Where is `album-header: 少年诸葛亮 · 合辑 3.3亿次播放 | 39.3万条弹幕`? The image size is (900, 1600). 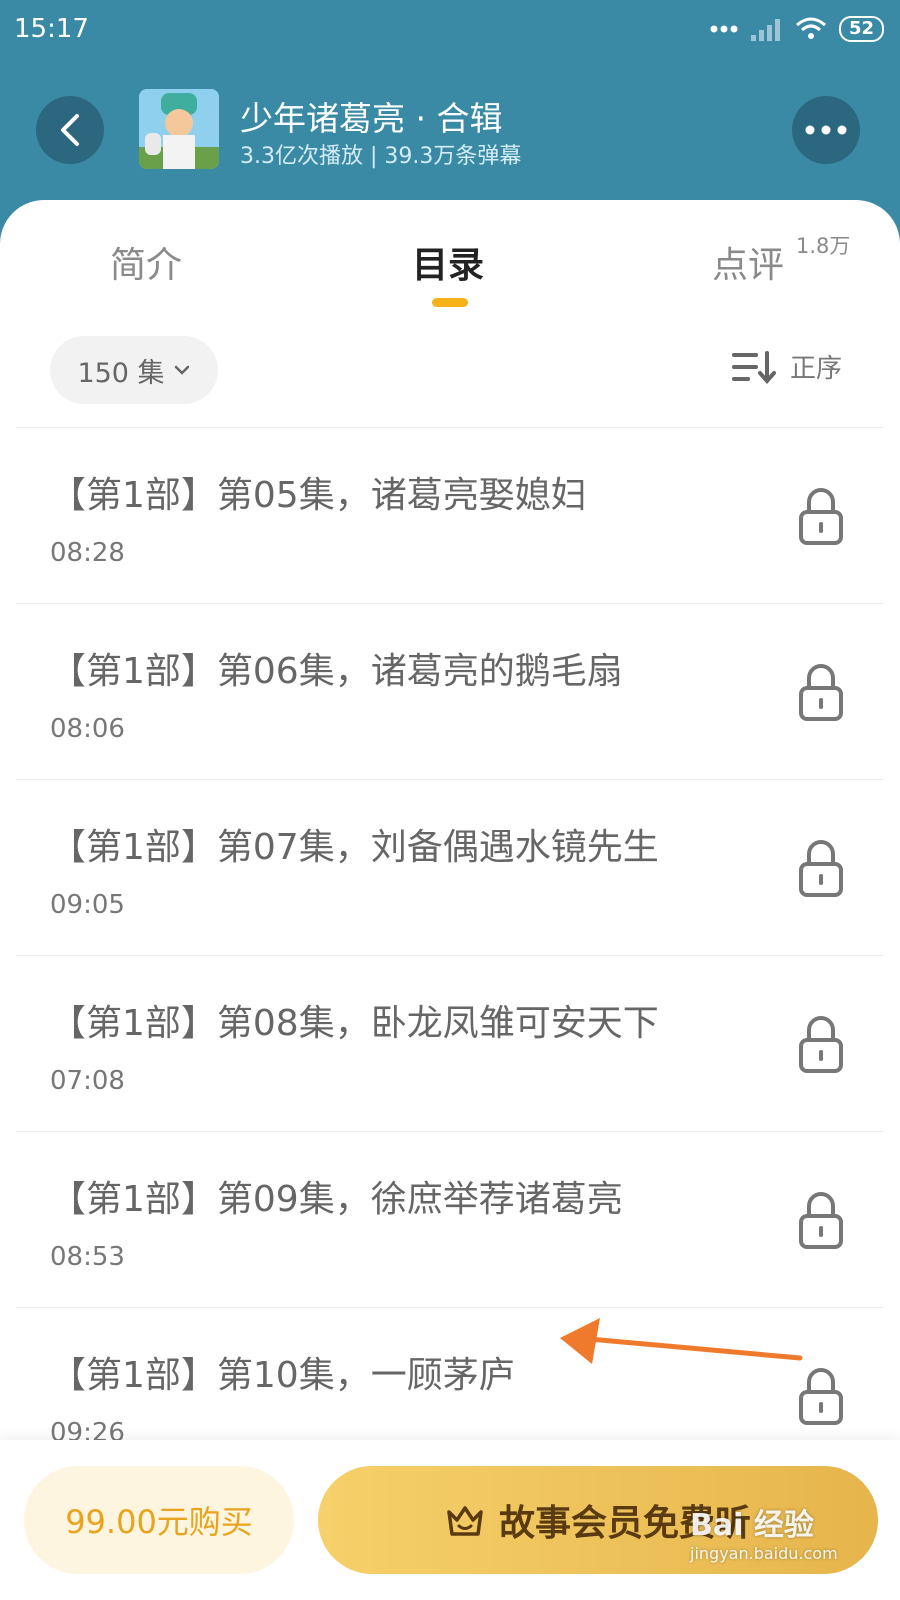 album-header: 少年诸葛亮 · 合辑 3.3亿次播放 | 39.3万条弹幕 is located at coordinates (450, 132).